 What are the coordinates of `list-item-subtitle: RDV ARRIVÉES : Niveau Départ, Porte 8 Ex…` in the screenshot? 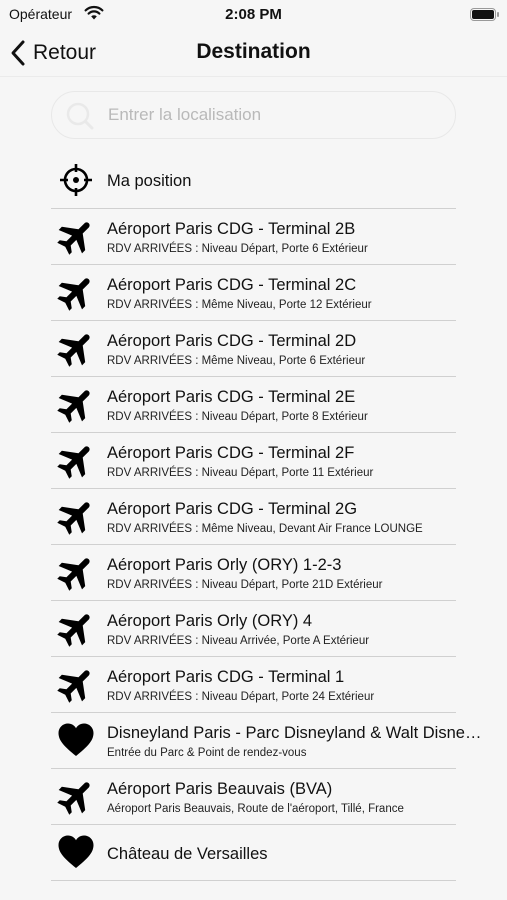 It's located at (237, 417).